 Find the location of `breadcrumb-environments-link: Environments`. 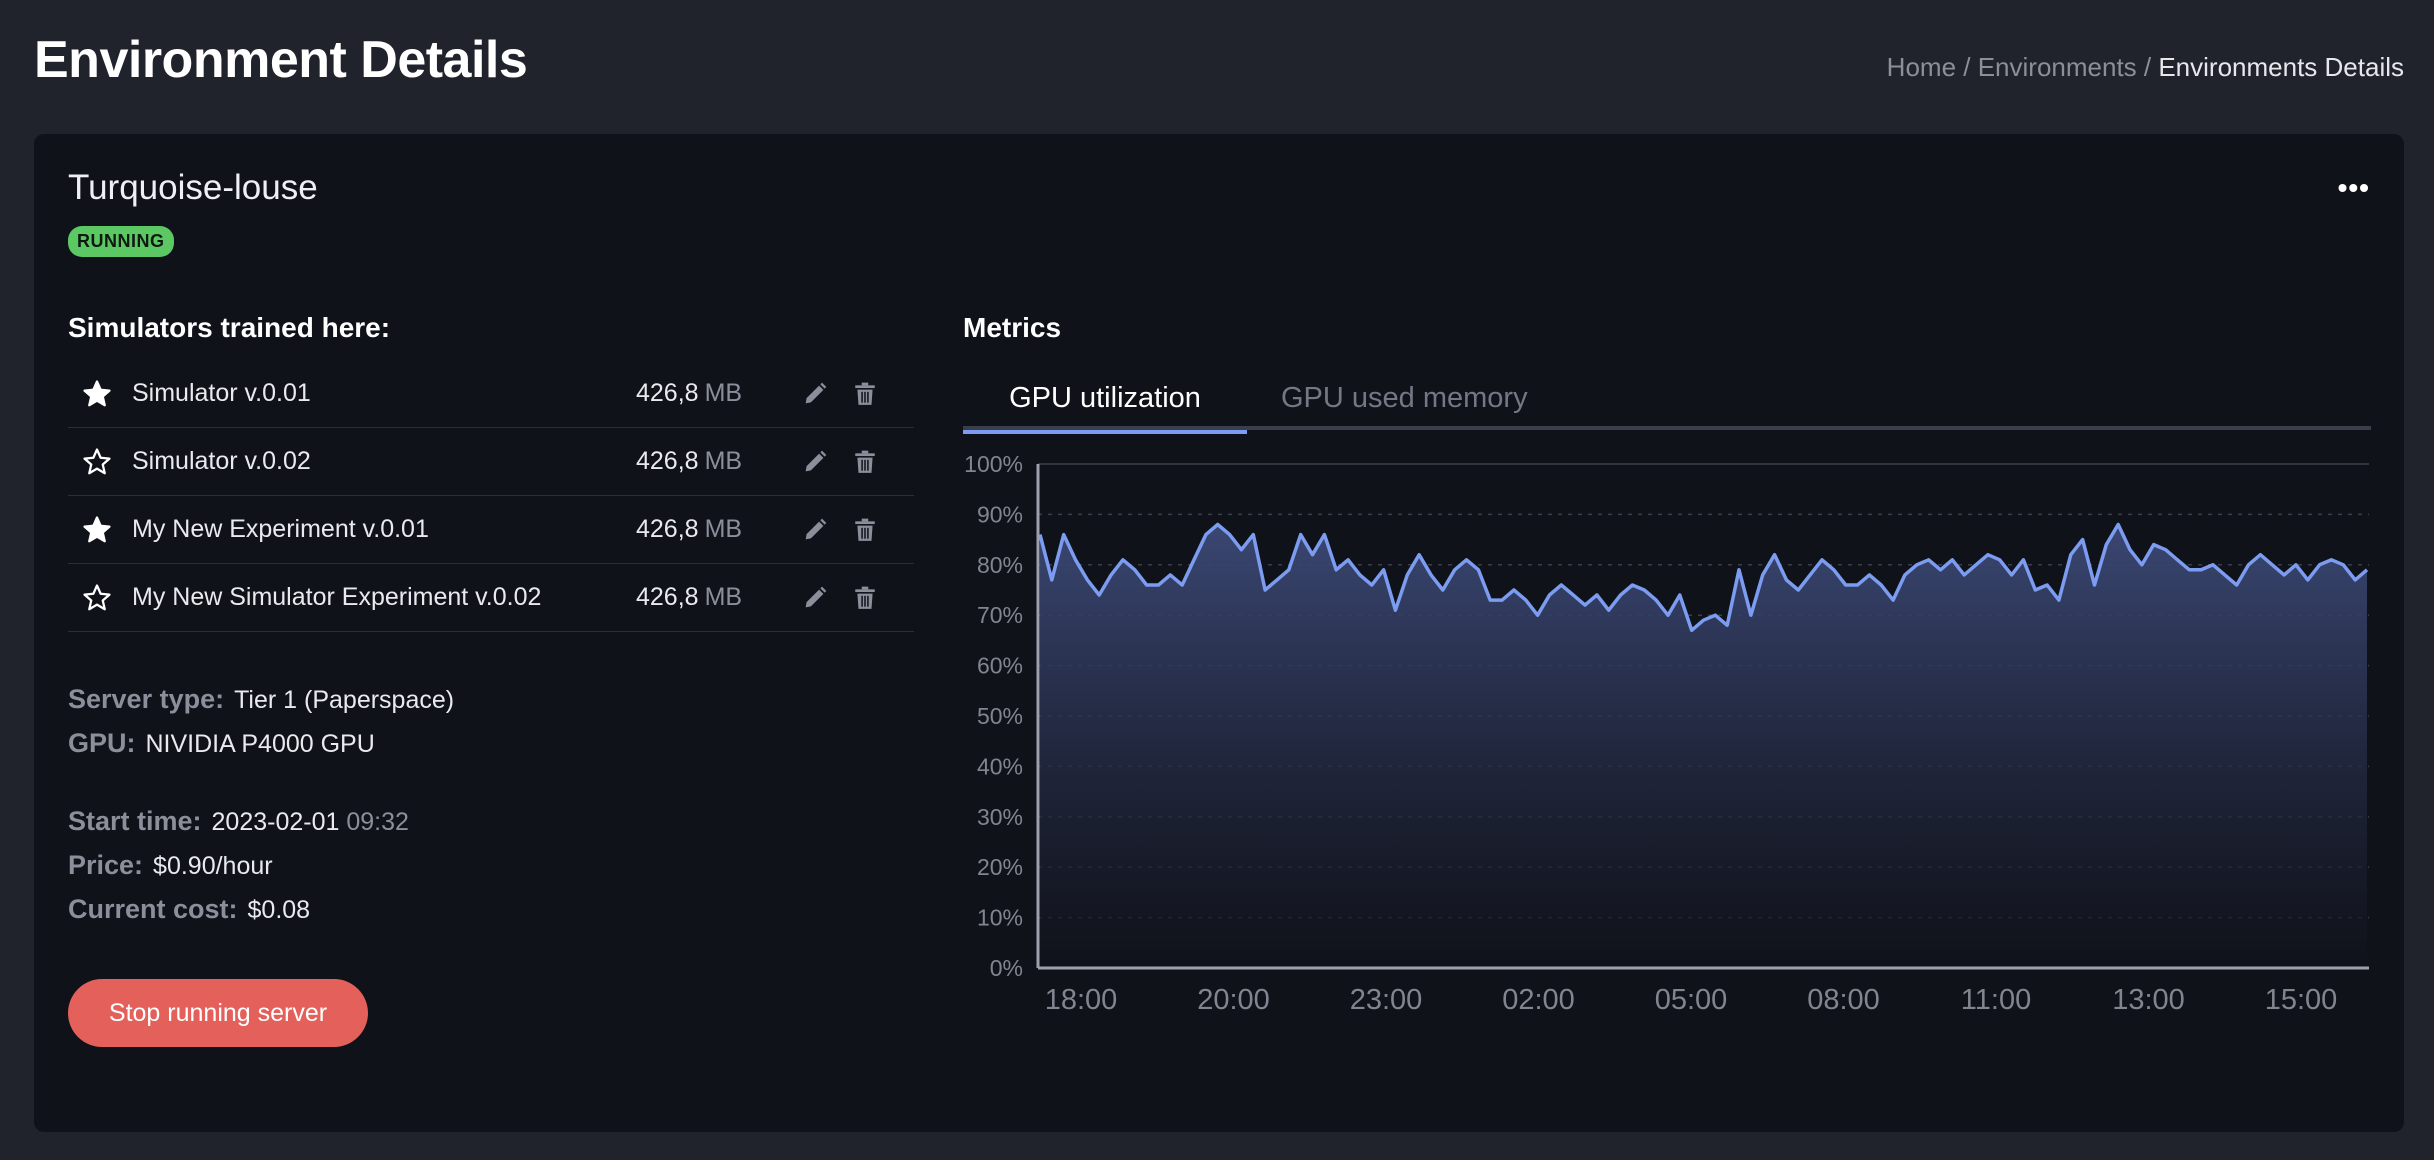

breadcrumb-environments-link: Environments is located at coordinates (2057, 67).